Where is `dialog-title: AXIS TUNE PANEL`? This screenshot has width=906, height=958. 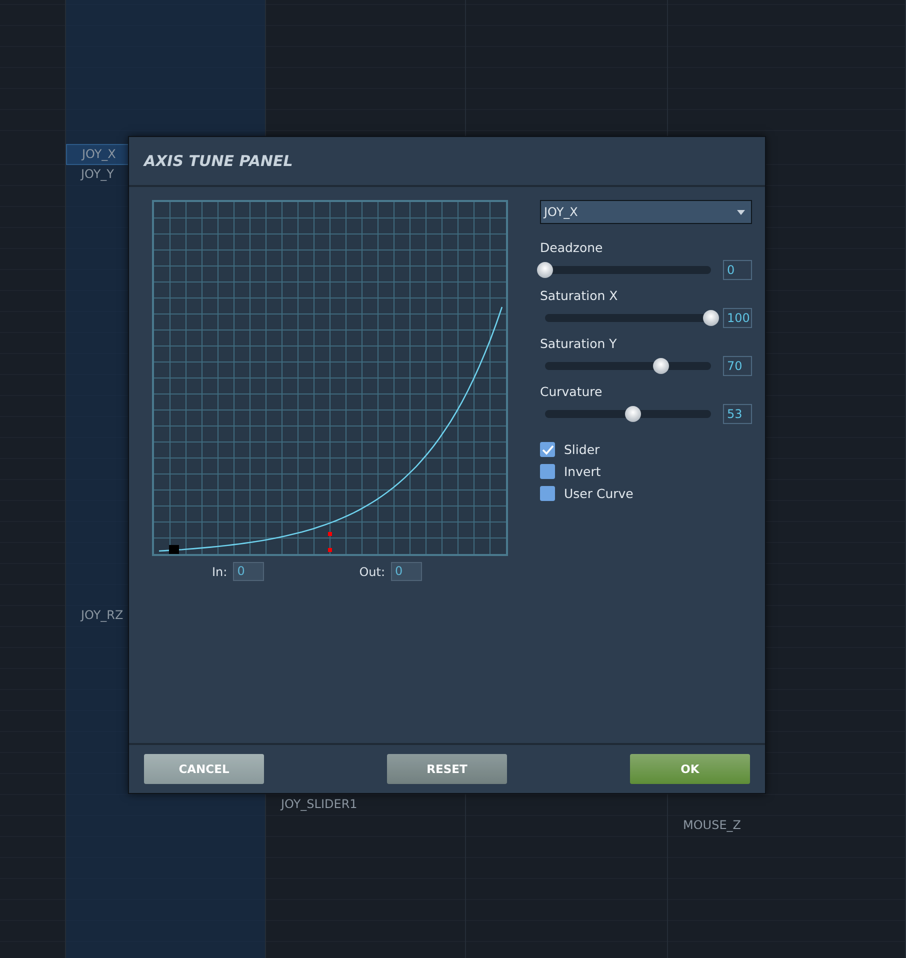
dialog-title: AXIS TUNE PANEL is located at coordinates (218, 161).